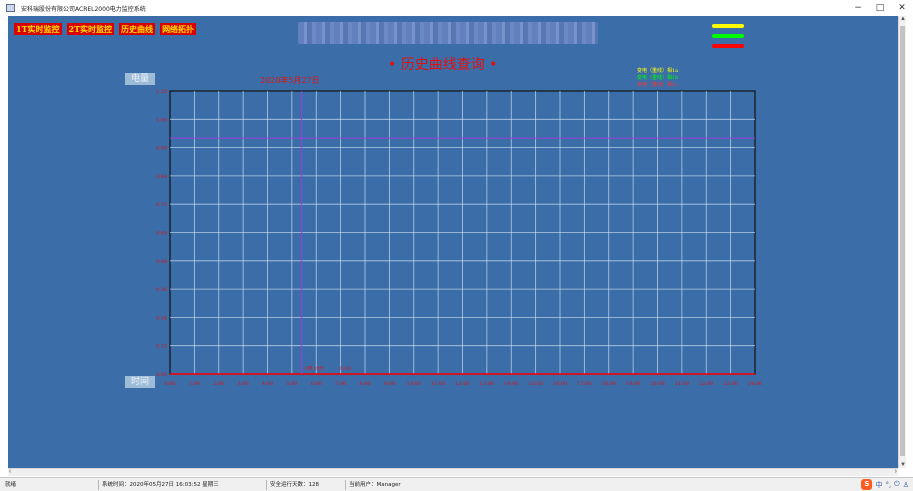 The height and width of the screenshot is (491, 913). I want to click on punctuation-icon: °,, so click(888, 485).